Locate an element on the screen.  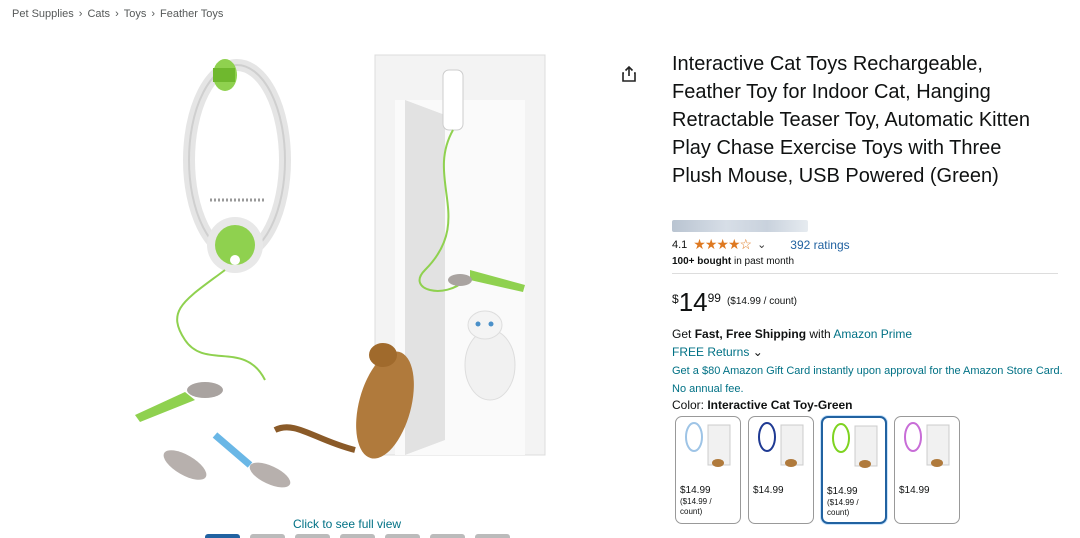
bought-in-past-month: 100+ bought in past month is located at coordinates (733, 261).